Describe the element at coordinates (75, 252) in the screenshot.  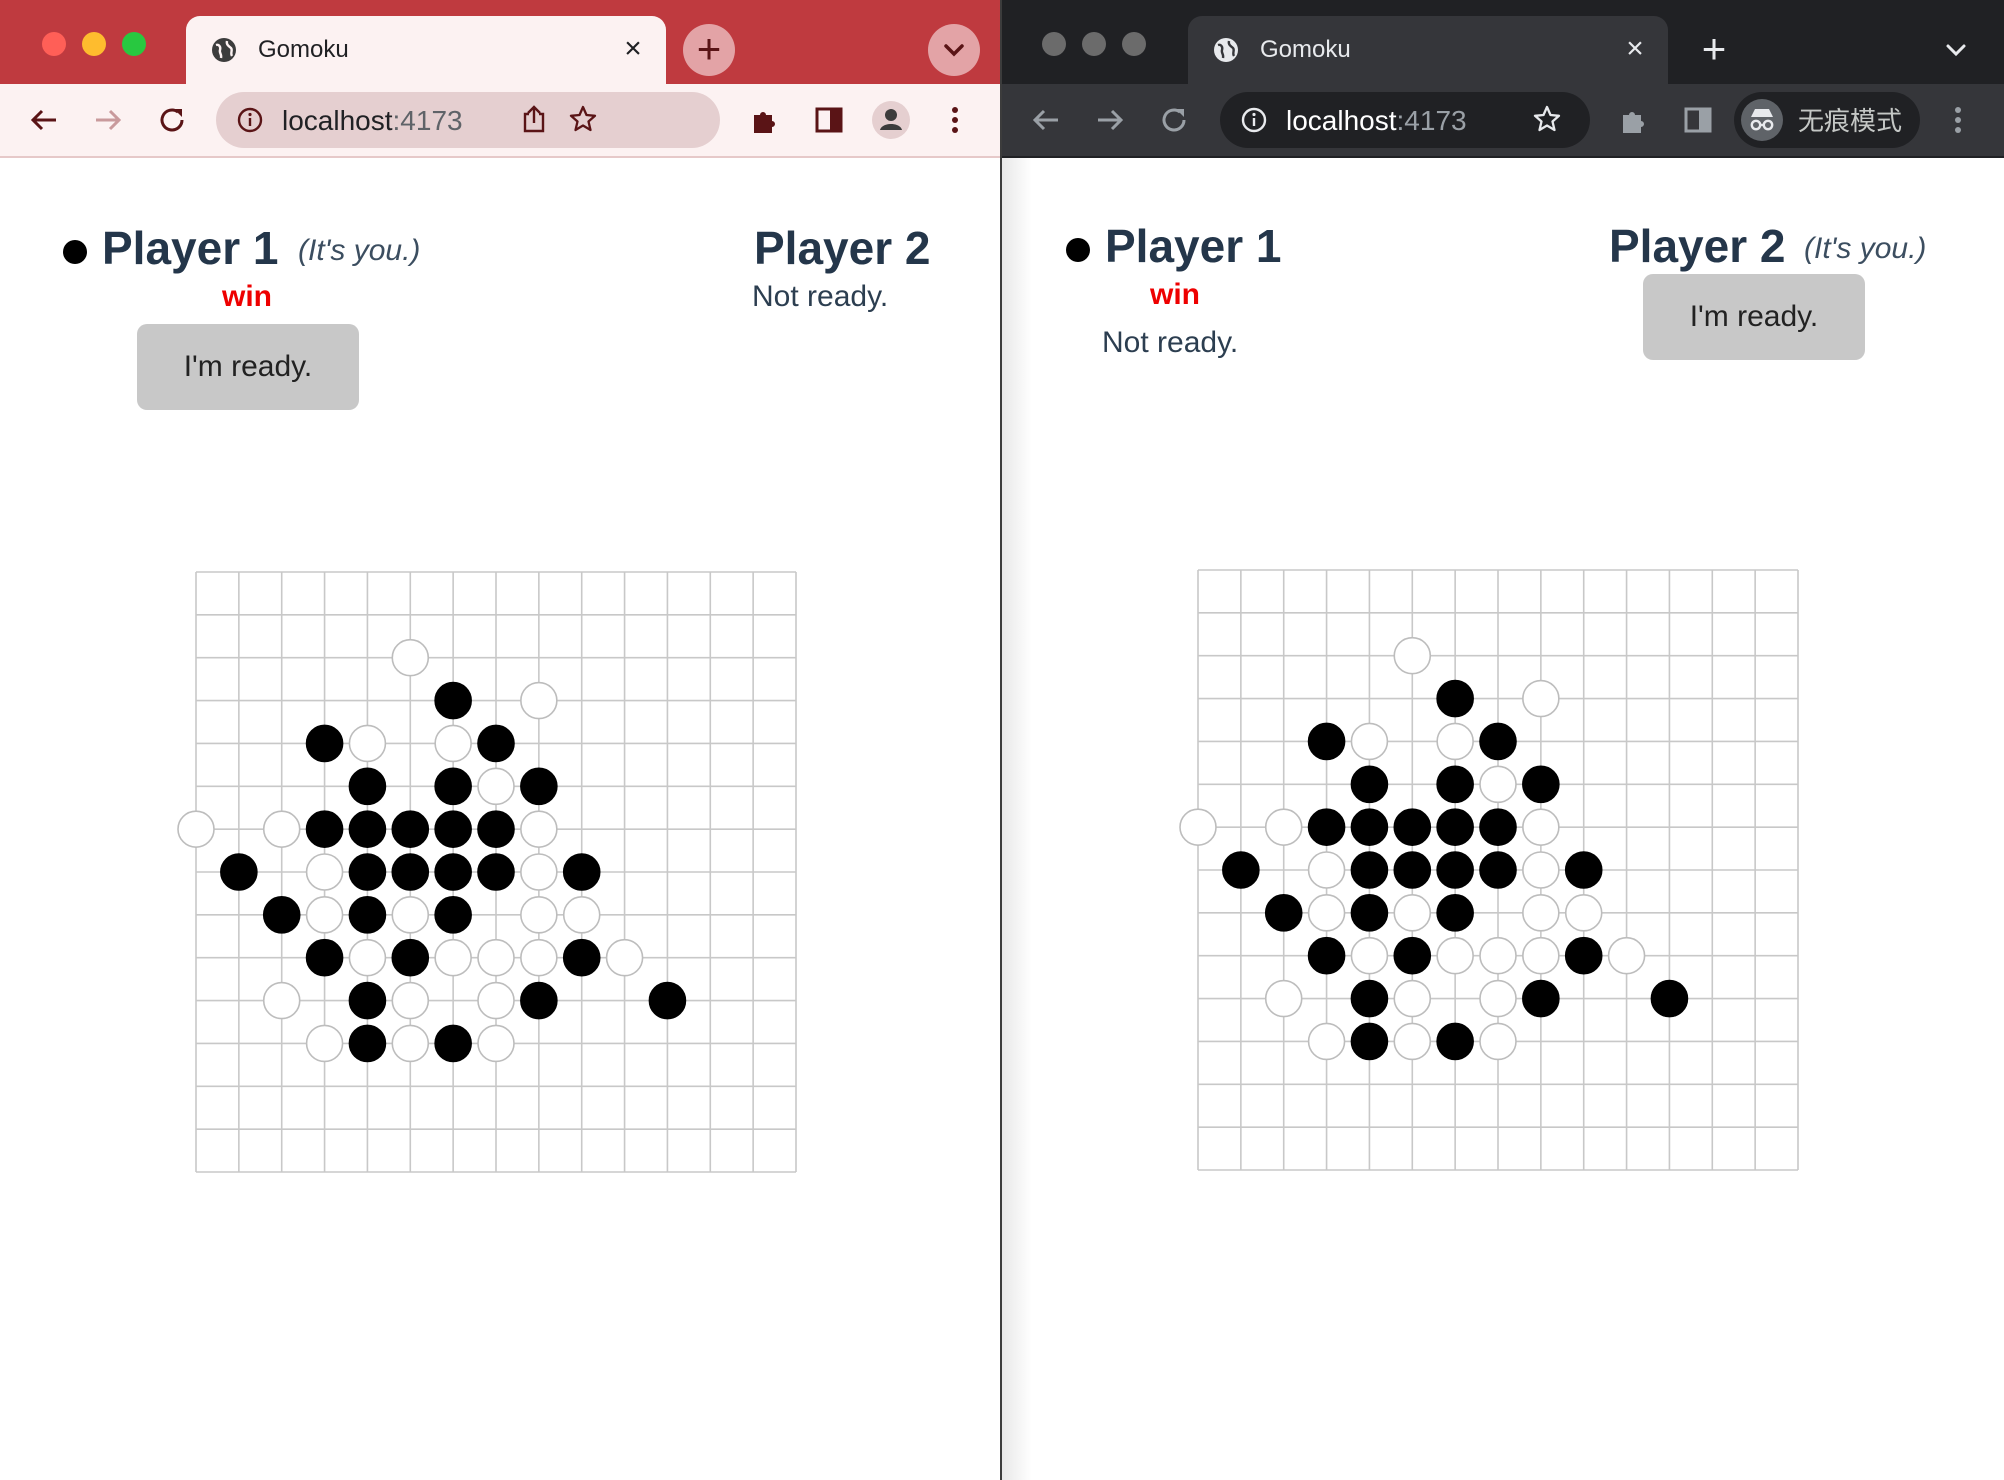
I see `black-stone-indicator-icon` at that location.